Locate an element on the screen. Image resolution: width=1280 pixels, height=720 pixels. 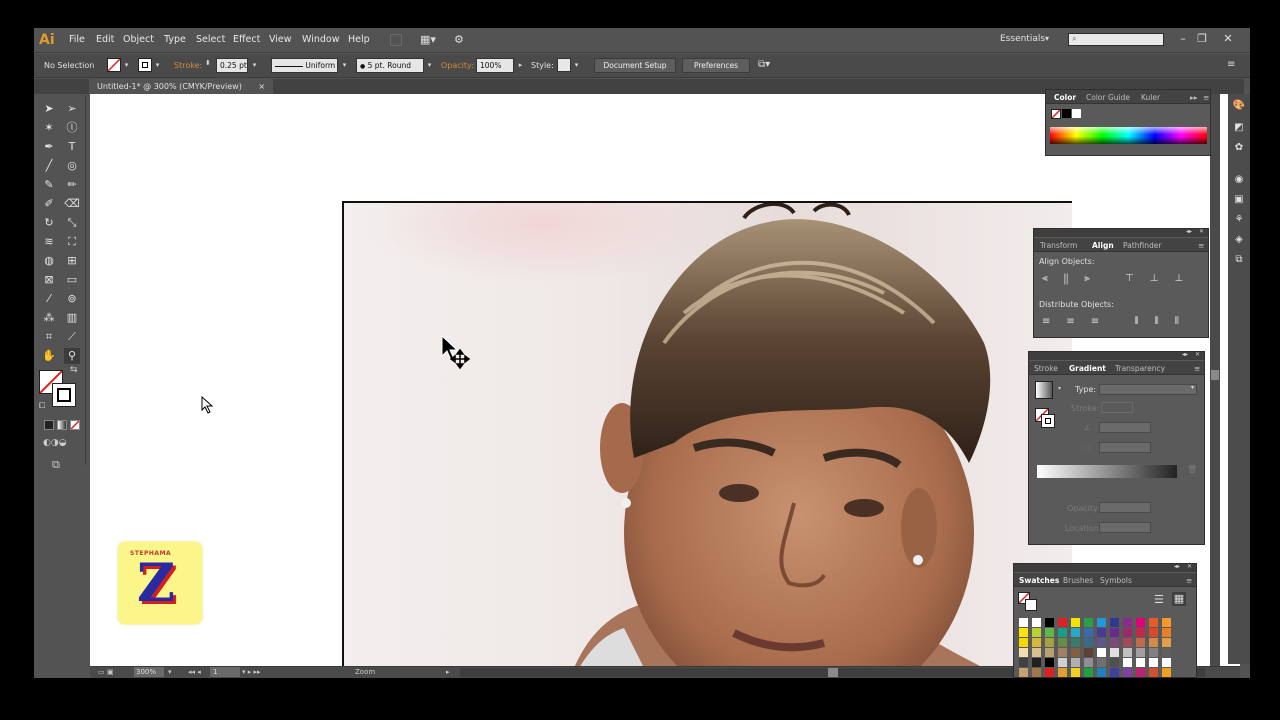
swatches-stroke-box is located at coordinates (1031, 605).